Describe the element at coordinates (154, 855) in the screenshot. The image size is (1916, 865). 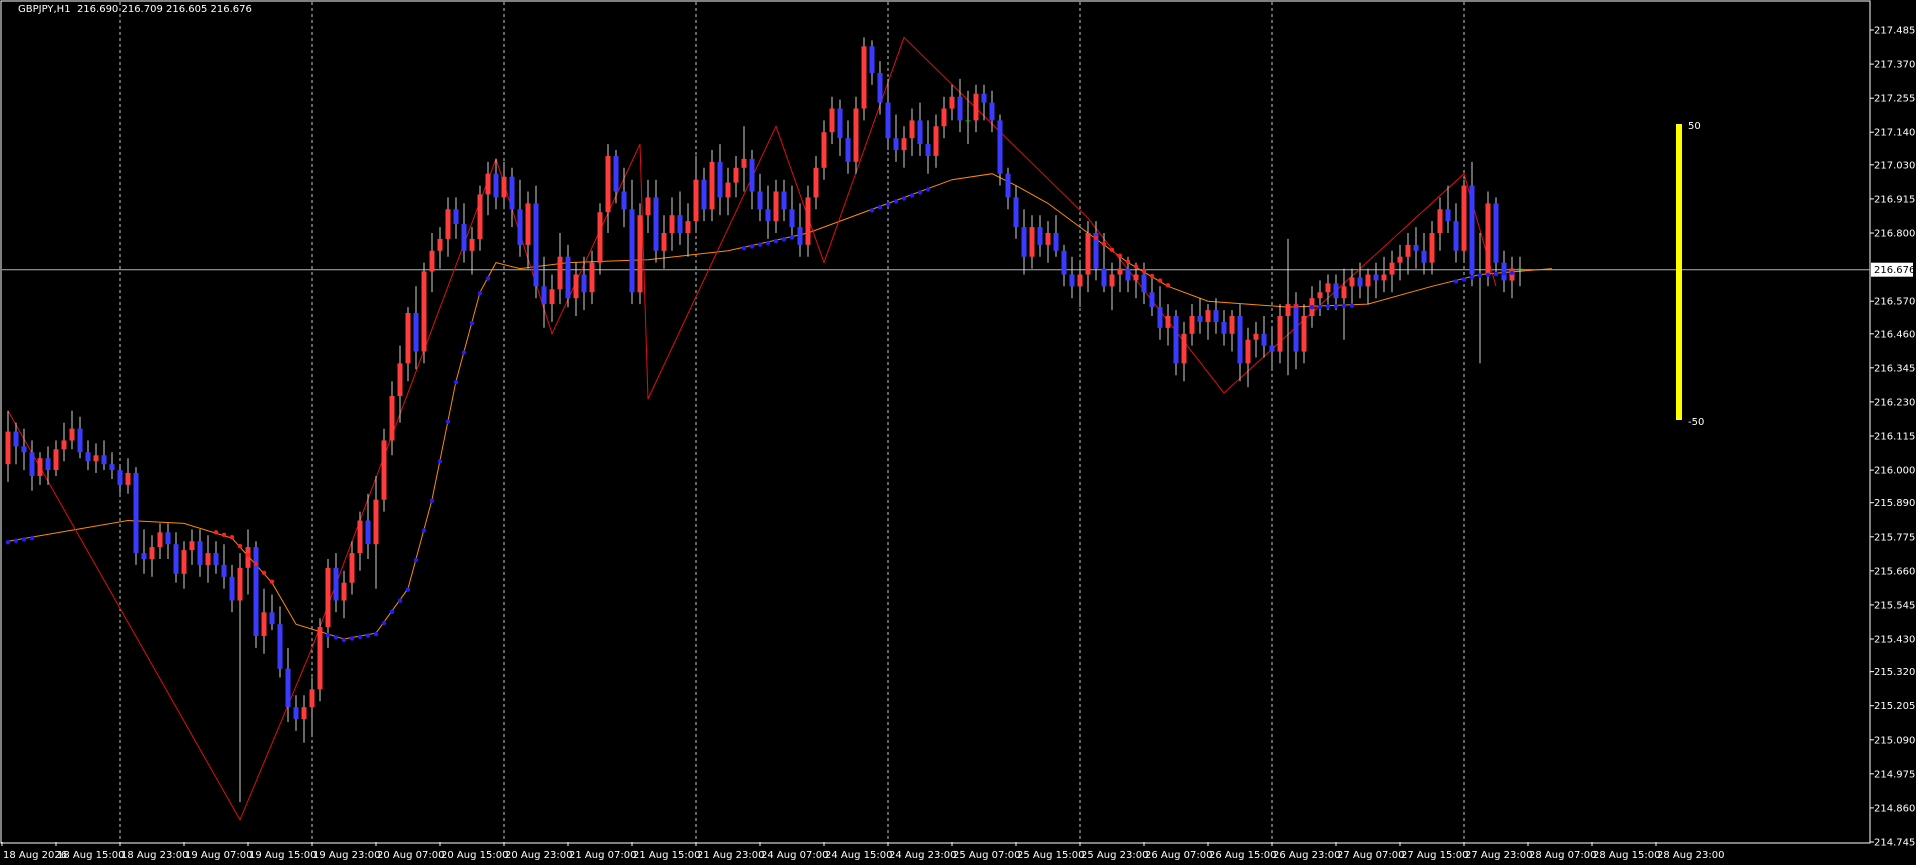
I see `time-tick-label: 18 Aug 23:00` at that location.